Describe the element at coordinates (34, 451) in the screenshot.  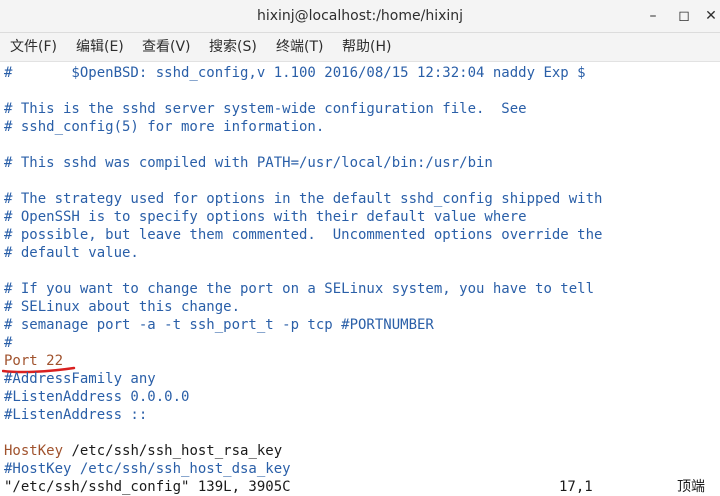
I see `hostkey-keyword: HostKey` at that location.